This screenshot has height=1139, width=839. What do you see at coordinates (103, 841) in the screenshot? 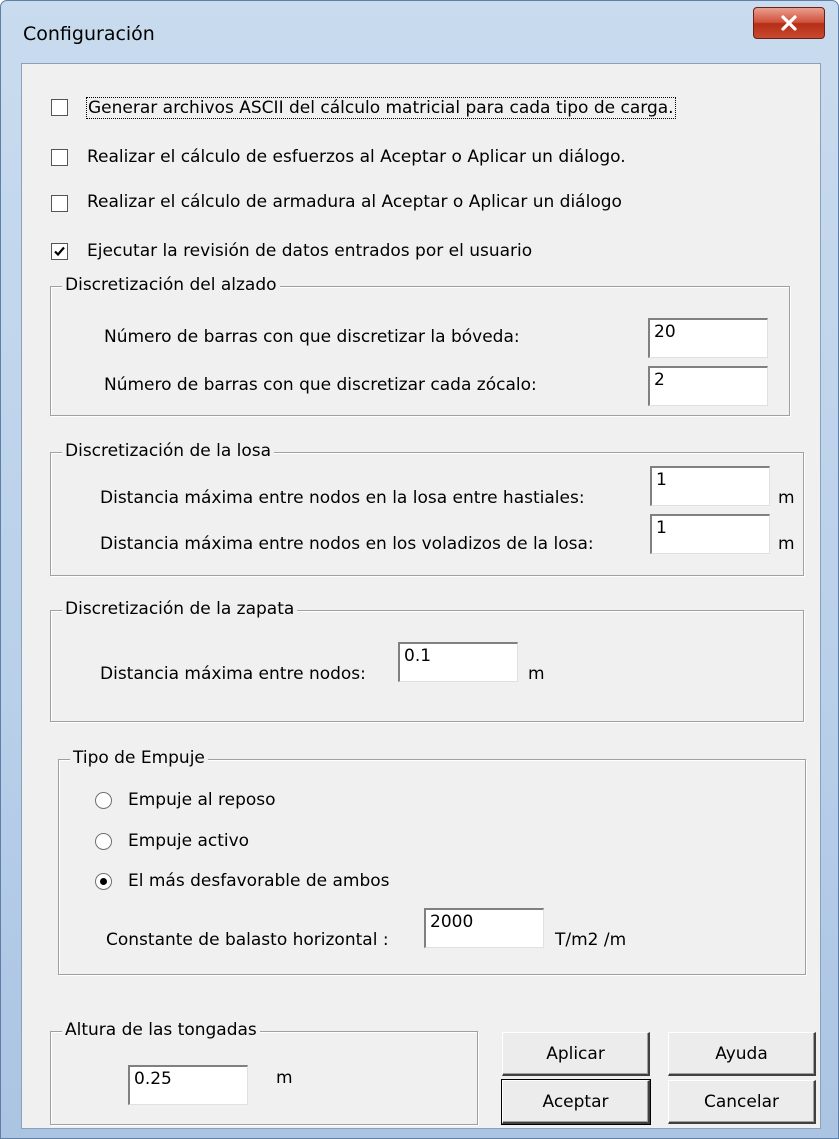
I see `empuje-activo-radio` at bounding box center [103, 841].